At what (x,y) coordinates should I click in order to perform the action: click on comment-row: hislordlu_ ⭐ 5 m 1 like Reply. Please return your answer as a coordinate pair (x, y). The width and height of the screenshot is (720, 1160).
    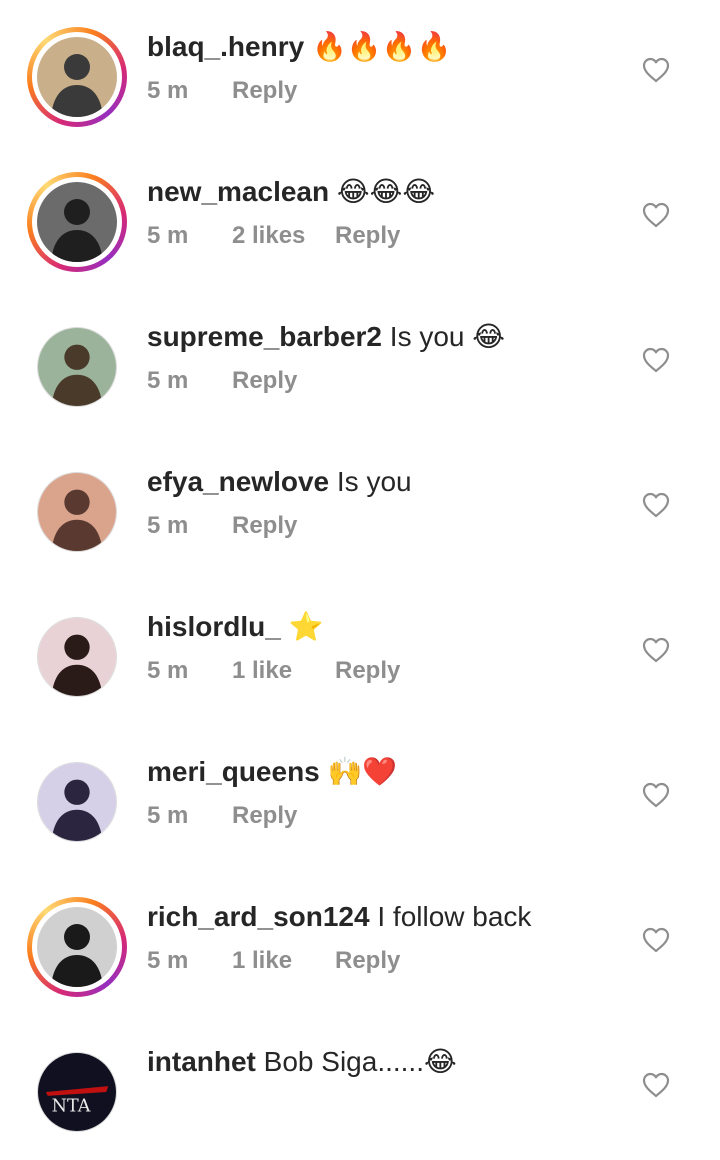
    Looking at the image, I should click on (360, 652).